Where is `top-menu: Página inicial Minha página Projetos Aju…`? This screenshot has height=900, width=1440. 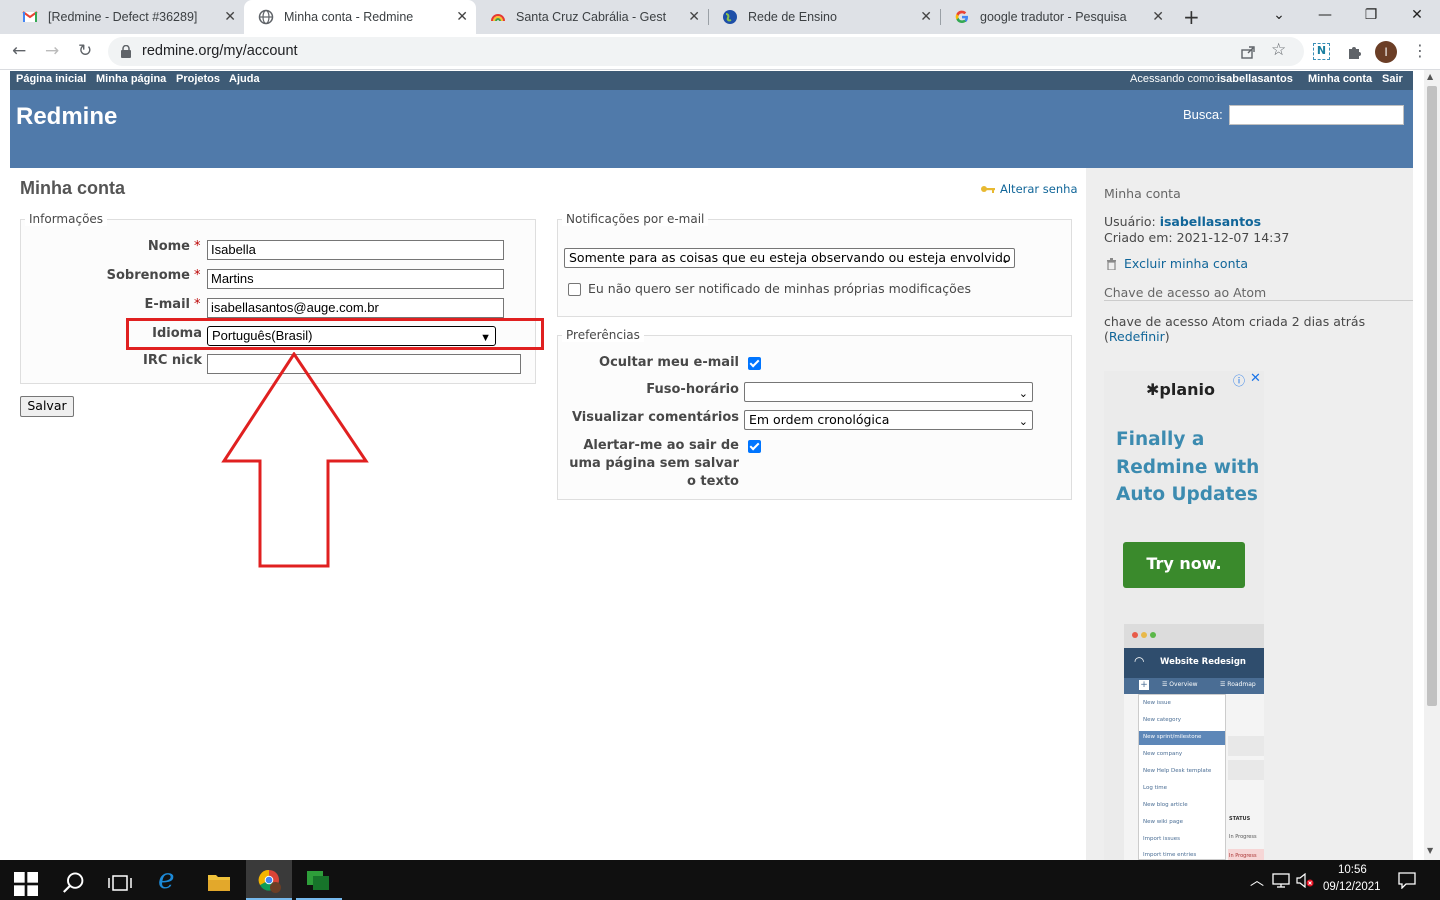 top-menu: Página inicial Minha página Projetos Aju… is located at coordinates (711, 80).